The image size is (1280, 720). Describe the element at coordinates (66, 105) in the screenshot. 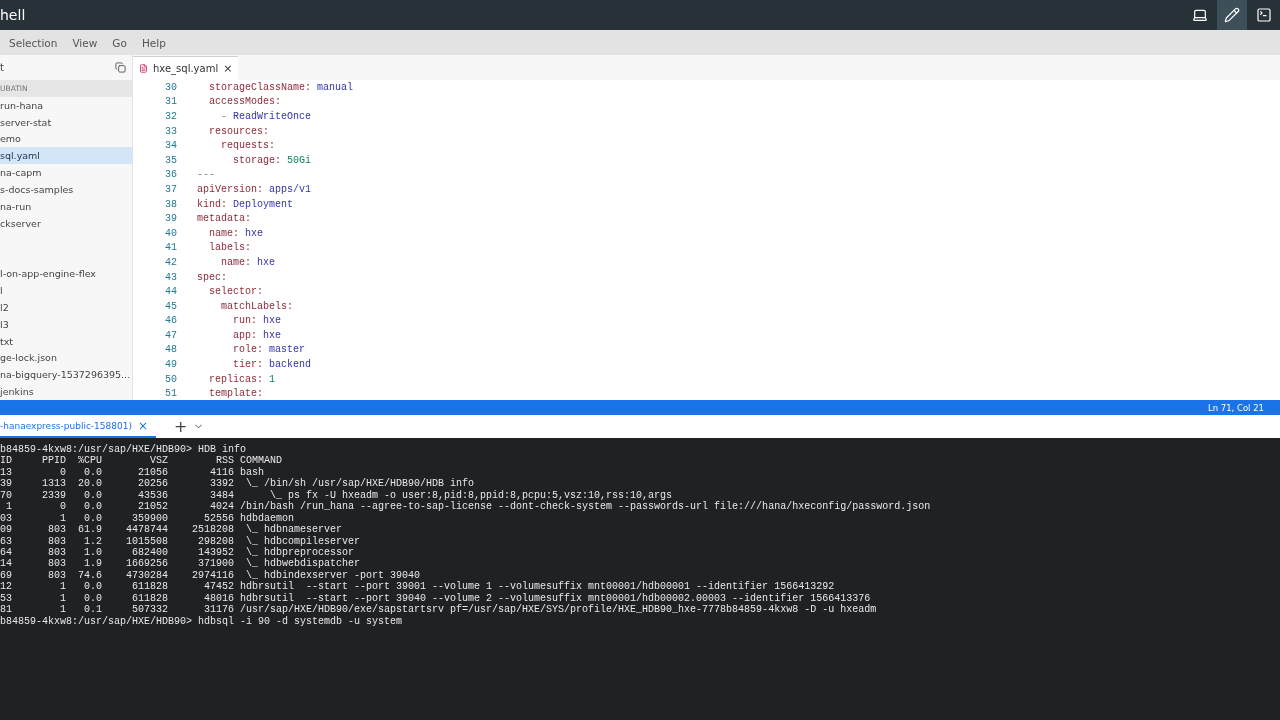

I see `file-item: run-hana` at that location.